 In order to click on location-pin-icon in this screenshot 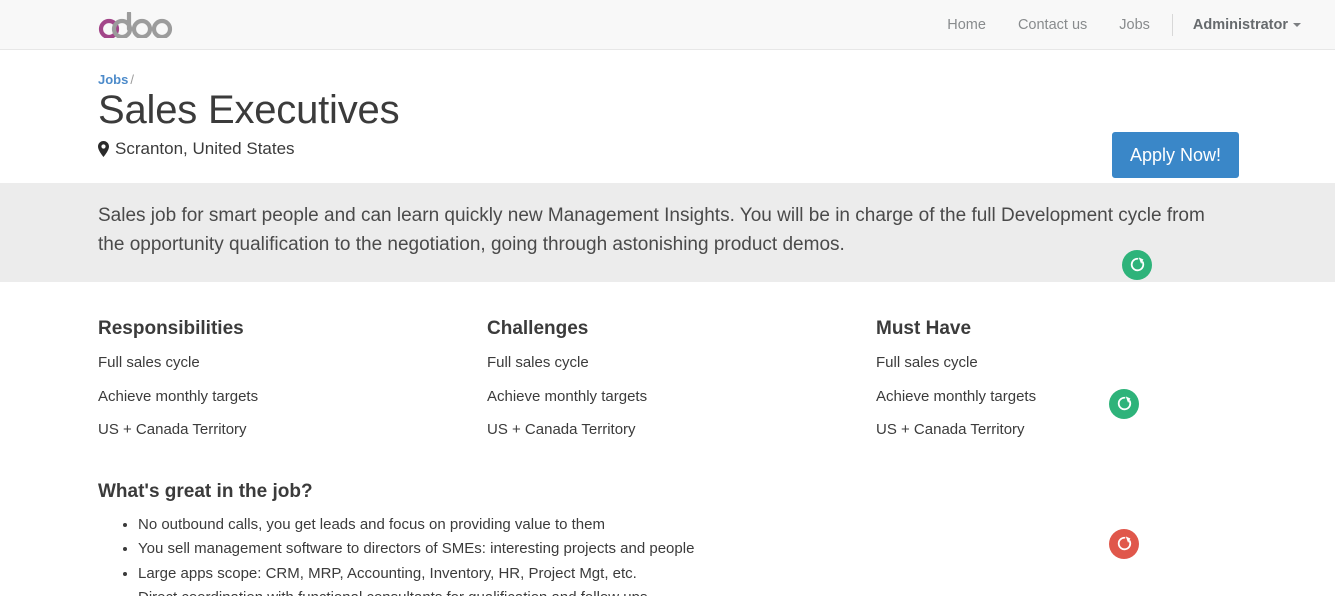, I will do `click(103, 149)`.